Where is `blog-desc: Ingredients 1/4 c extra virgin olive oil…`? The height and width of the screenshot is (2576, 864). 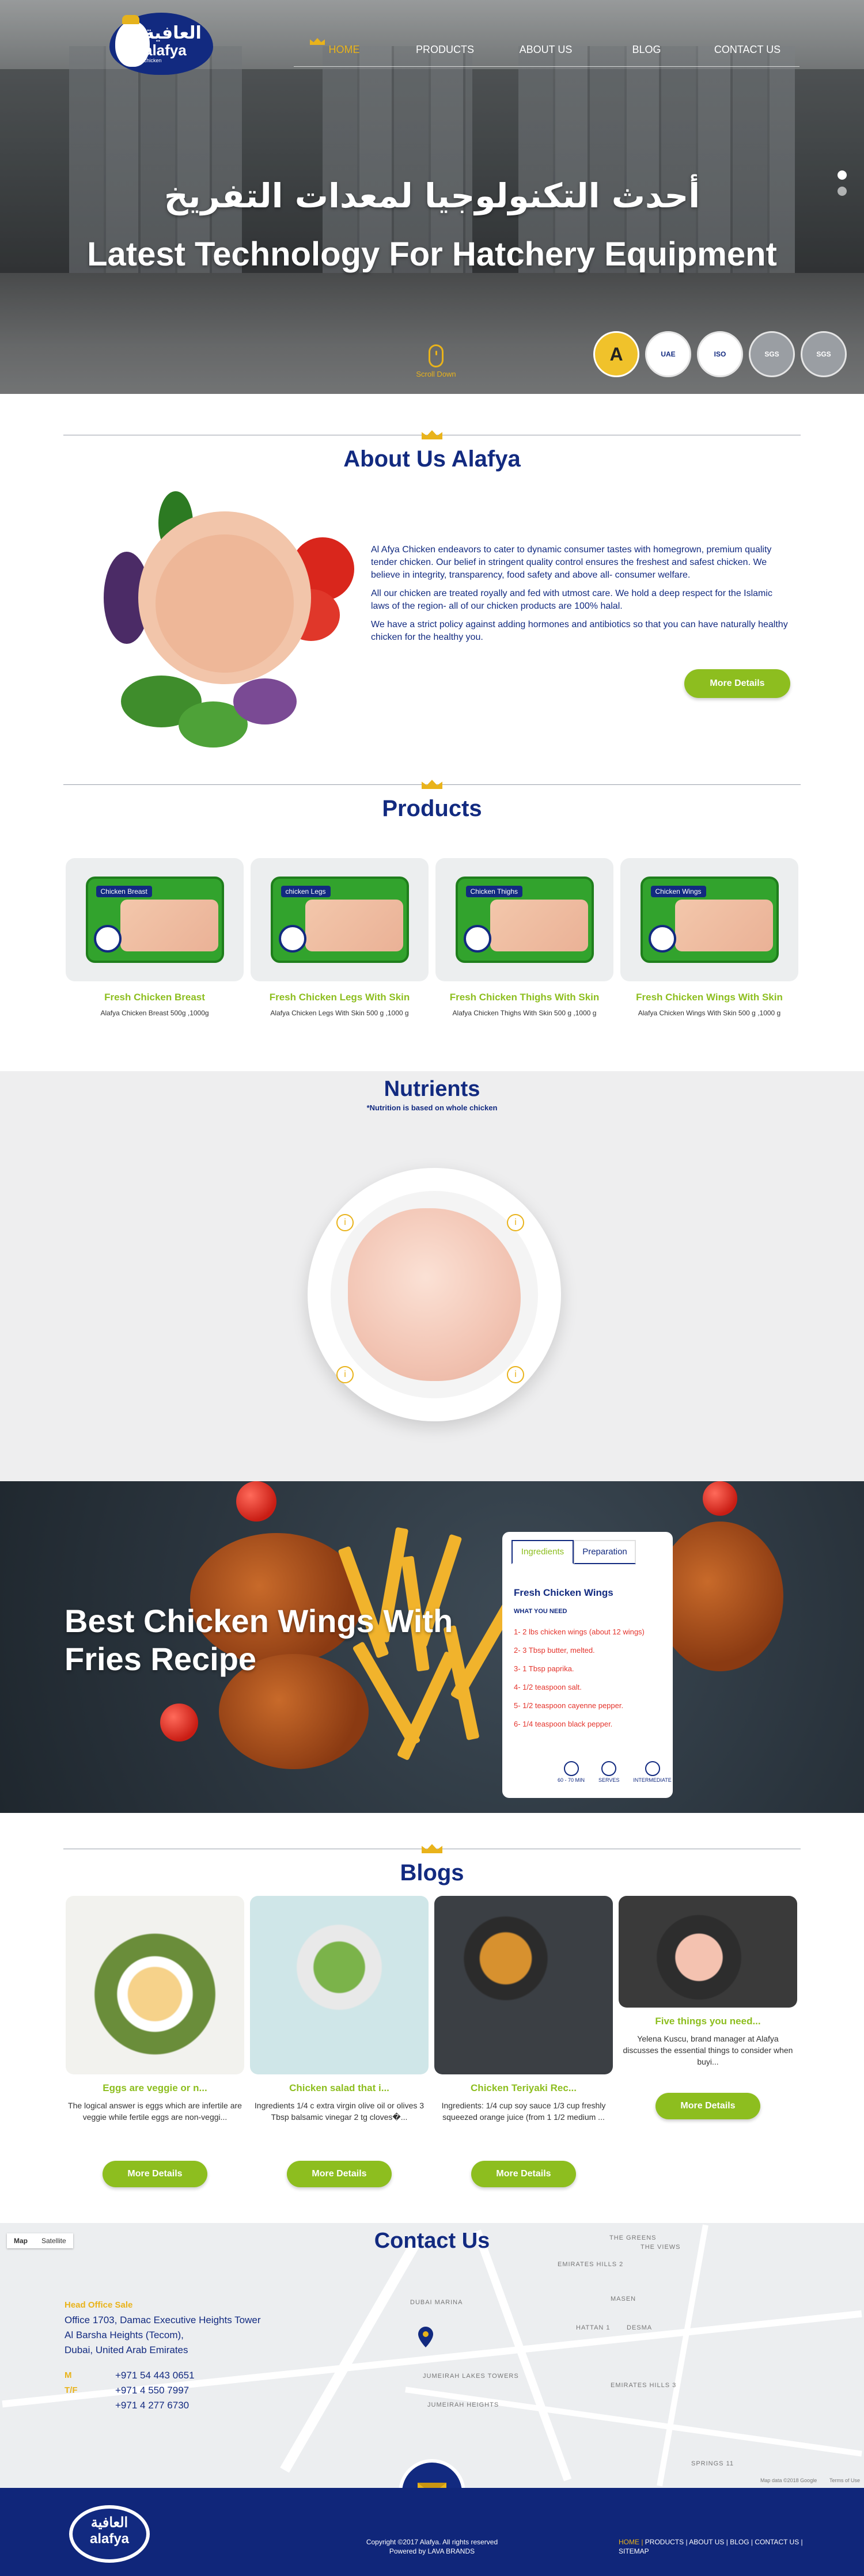
blog-desc: Ingredients 1/4 c extra virgin olive oil… is located at coordinates (339, 2111).